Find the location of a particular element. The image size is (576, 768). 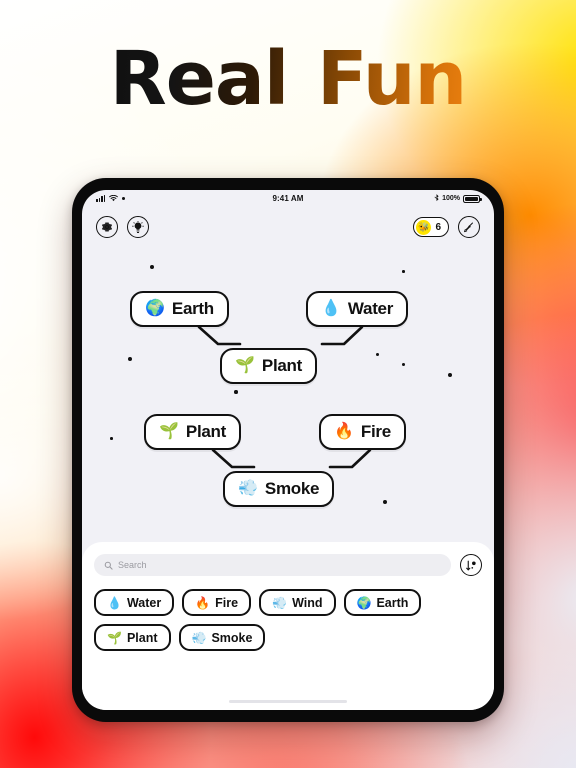

element-chip: 💨 Smoke is located at coordinates (222, 637).